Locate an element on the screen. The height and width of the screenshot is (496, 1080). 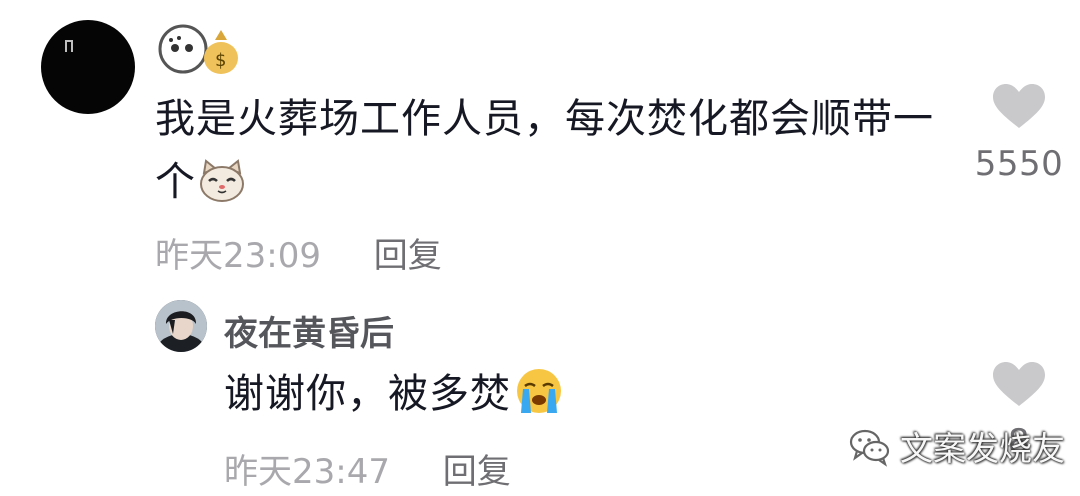
reply-button: 回复 is located at coordinates (408, 256).